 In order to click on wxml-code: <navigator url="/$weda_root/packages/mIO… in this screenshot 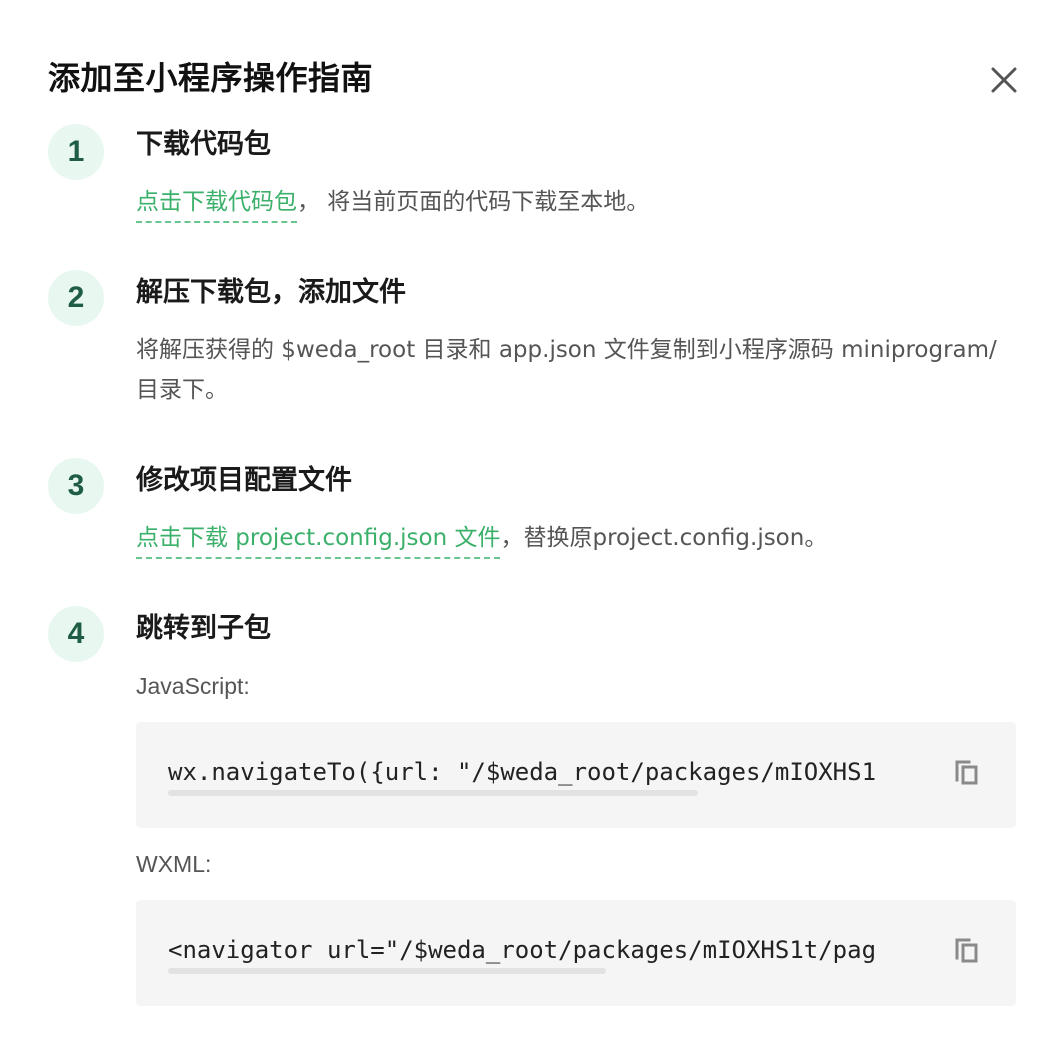, I will do `click(522, 950)`.